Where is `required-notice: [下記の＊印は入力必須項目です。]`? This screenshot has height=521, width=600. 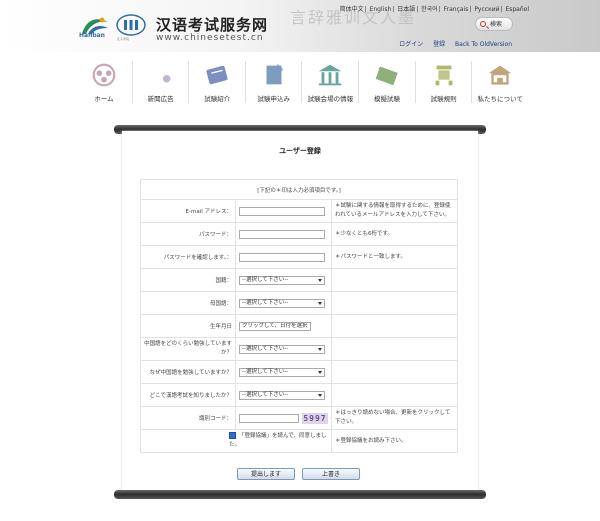
required-notice: [下記の＊印は入力必須項目です。] is located at coordinates (299, 189).